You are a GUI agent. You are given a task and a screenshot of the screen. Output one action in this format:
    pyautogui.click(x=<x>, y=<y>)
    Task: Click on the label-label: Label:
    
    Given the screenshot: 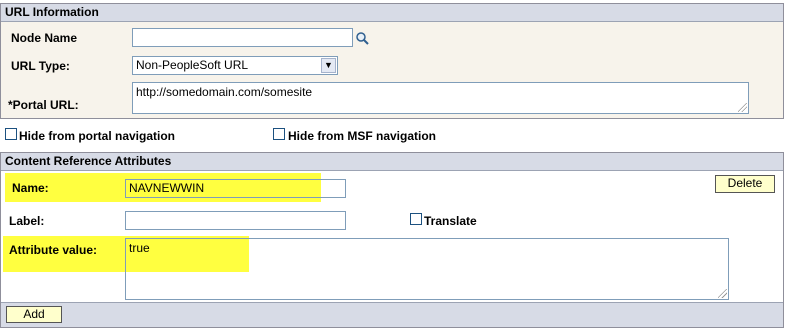 What is the action you would take?
    pyautogui.click(x=27, y=221)
    